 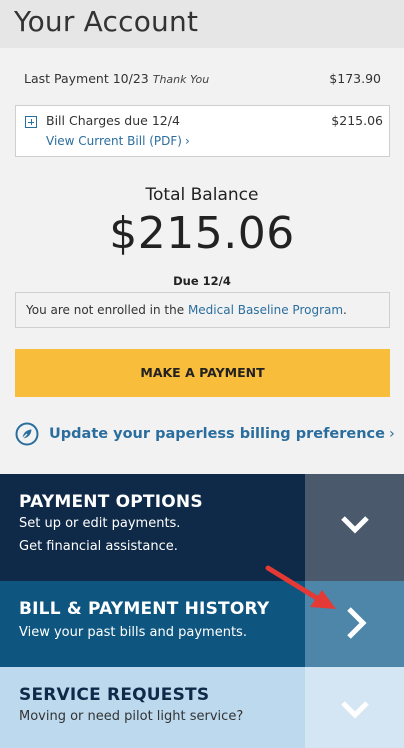 I want to click on service-requests-line-1: Moving or need pilot light service?, so click(x=131, y=716).